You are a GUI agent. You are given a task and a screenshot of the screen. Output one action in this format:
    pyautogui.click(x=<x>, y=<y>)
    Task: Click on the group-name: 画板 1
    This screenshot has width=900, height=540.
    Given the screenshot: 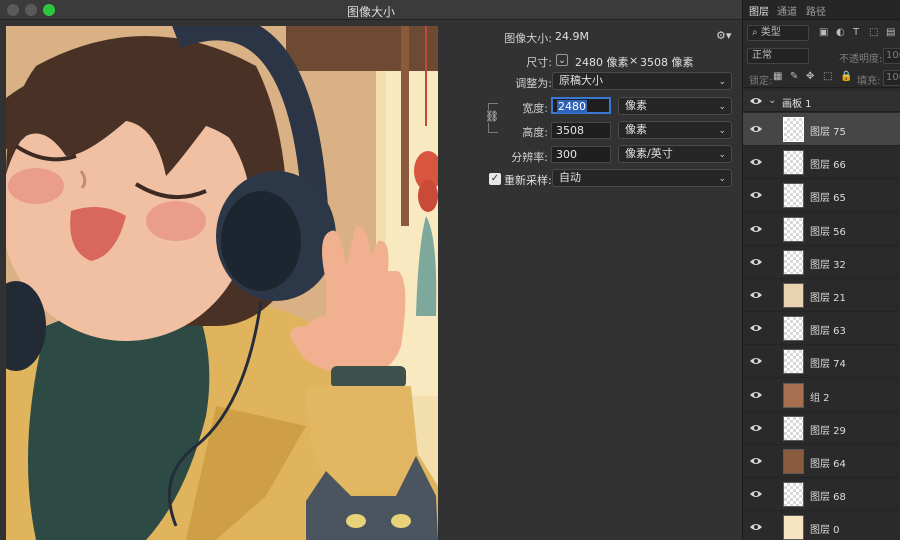 What is the action you would take?
    pyautogui.click(x=797, y=104)
    